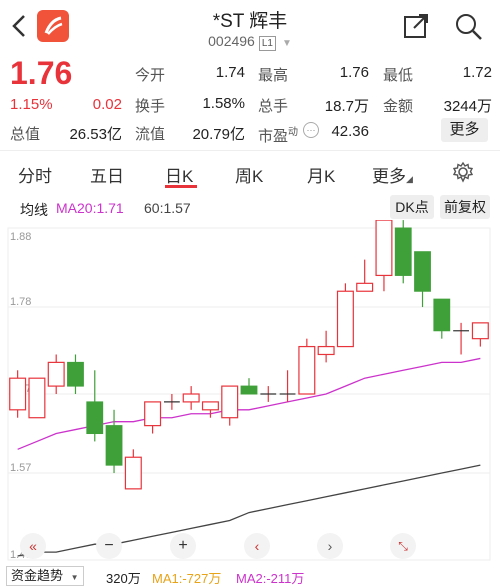 The height and width of the screenshot is (587, 500). I want to click on step-left-button: ‹, so click(257, 546).